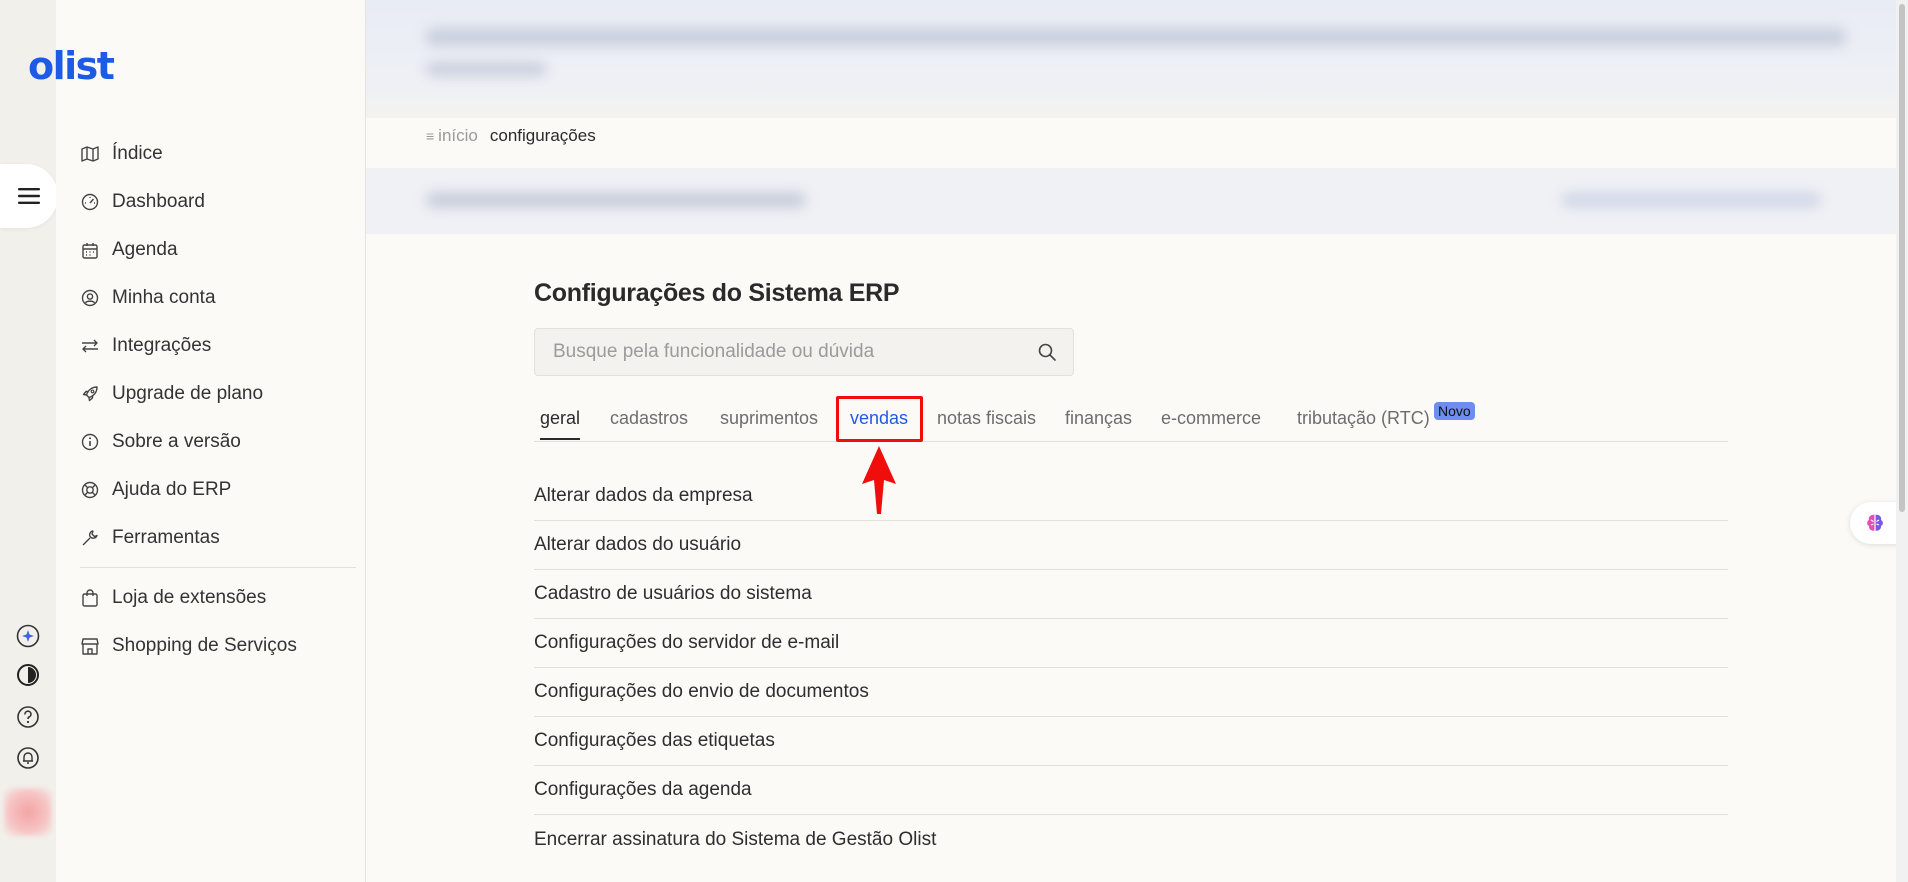 The height and width of the screenshot is (882, 1908). Describe the element at coordinates (28, 812) in the screenshot. I see `avatar` at that location.